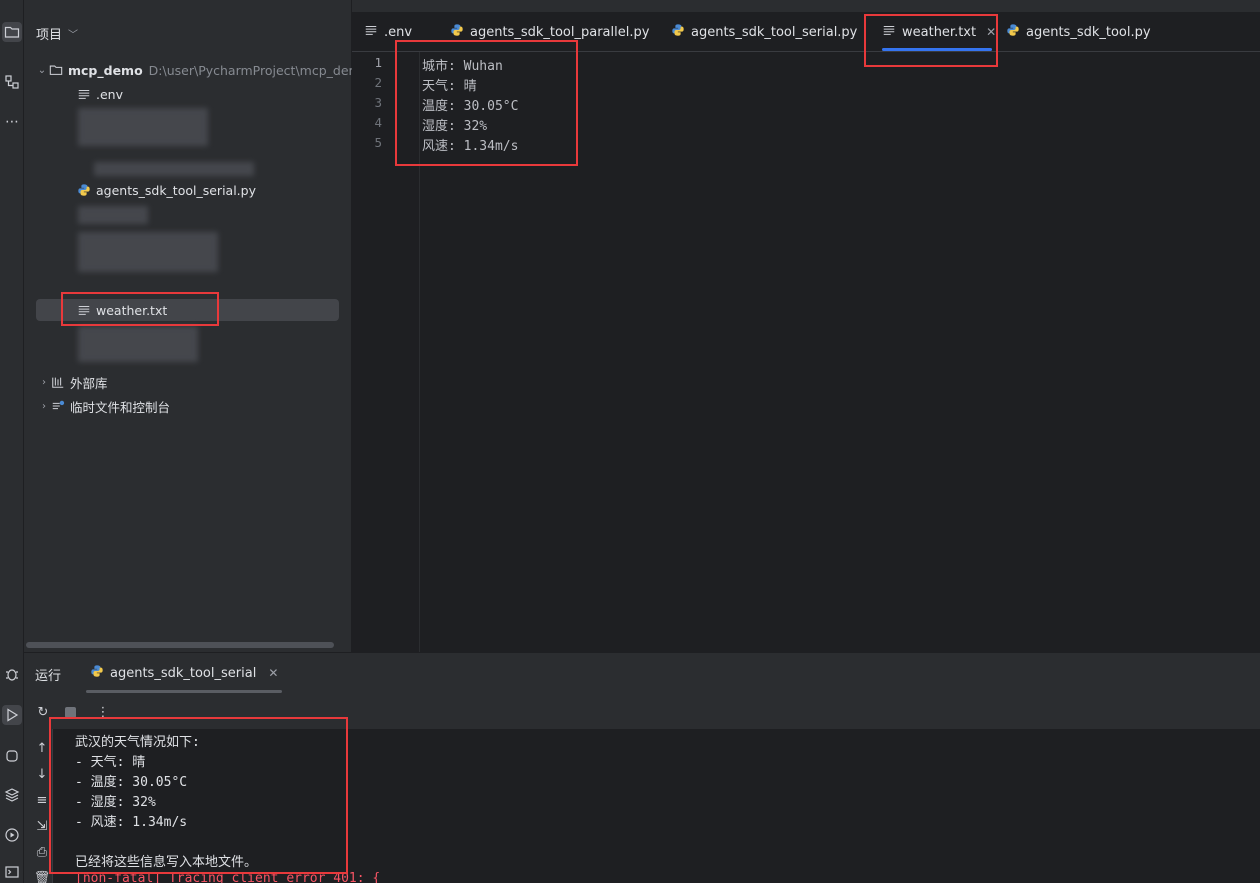  I want to click on line-number: 4, so click(378, 122).